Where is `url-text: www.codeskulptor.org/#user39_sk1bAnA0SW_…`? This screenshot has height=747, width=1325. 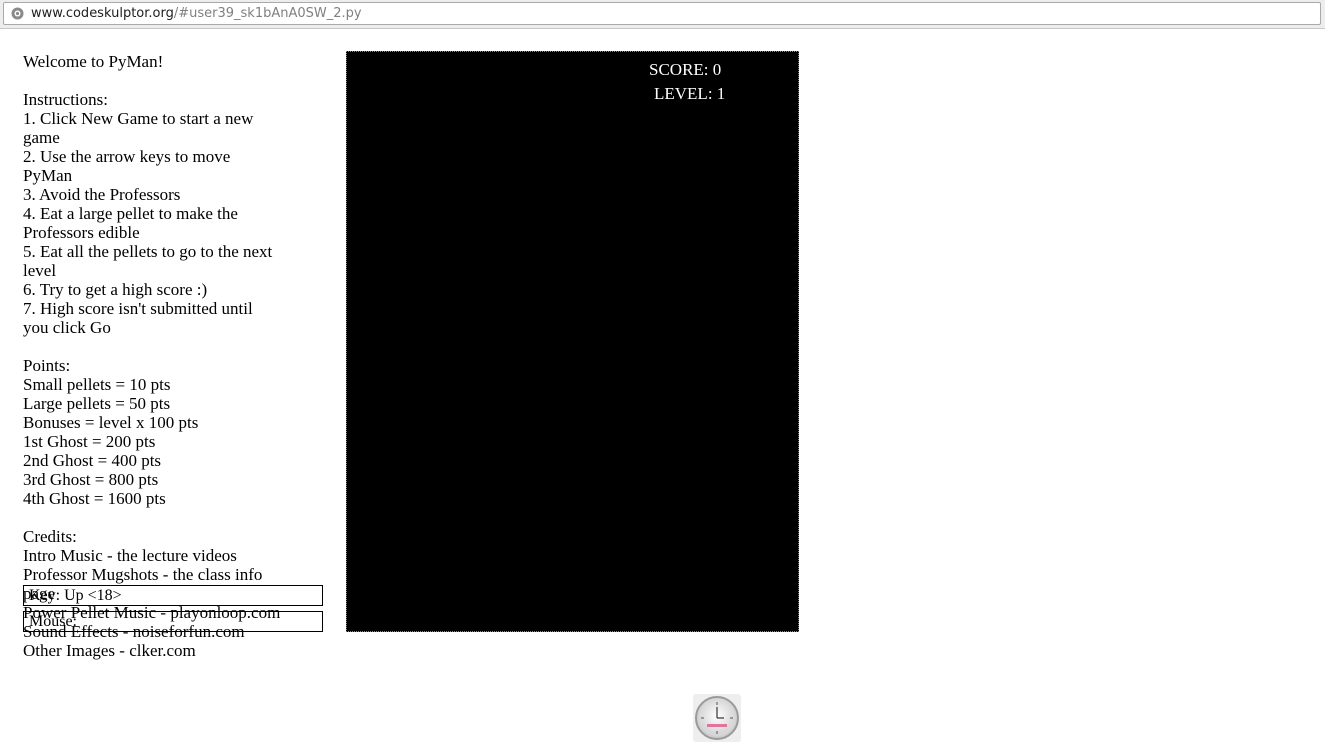 url-text: www.codeskulptor.org/#user39_sk1bAnA0SW_… is located at coordinates (196, 13).